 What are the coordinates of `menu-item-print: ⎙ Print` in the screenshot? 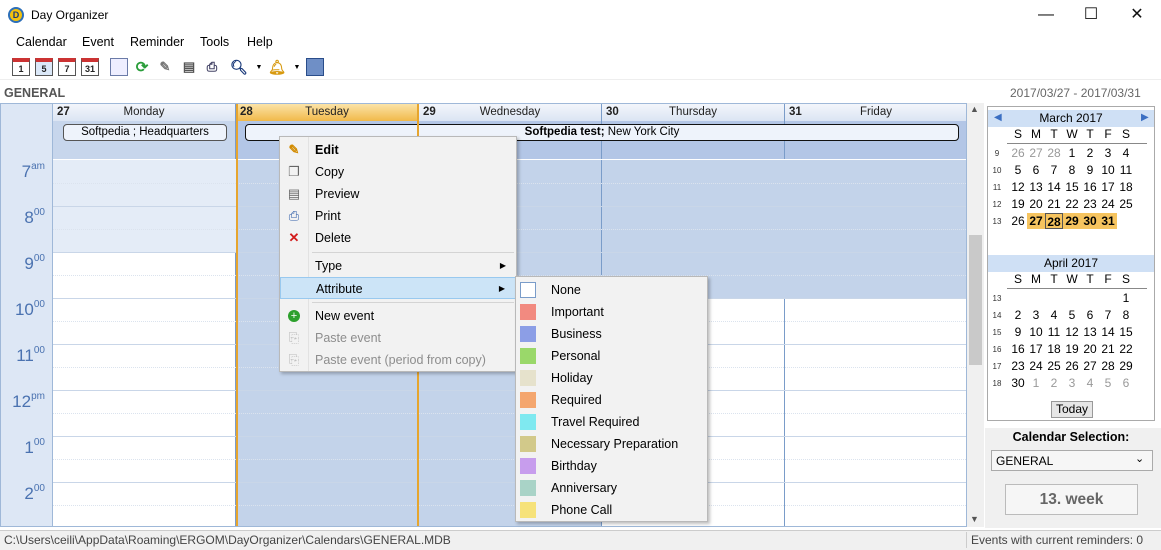 It's located at (398, 216).